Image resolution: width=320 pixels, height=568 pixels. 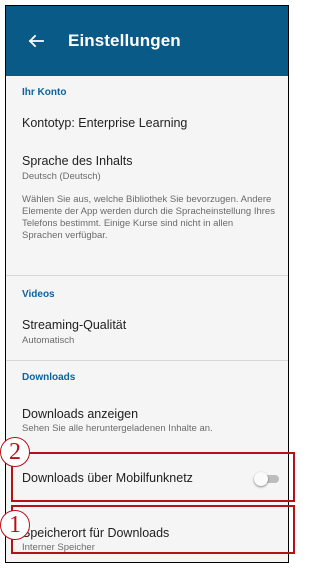 I want to click on app-bar: Einstellungen, so click(x=147, y=41).